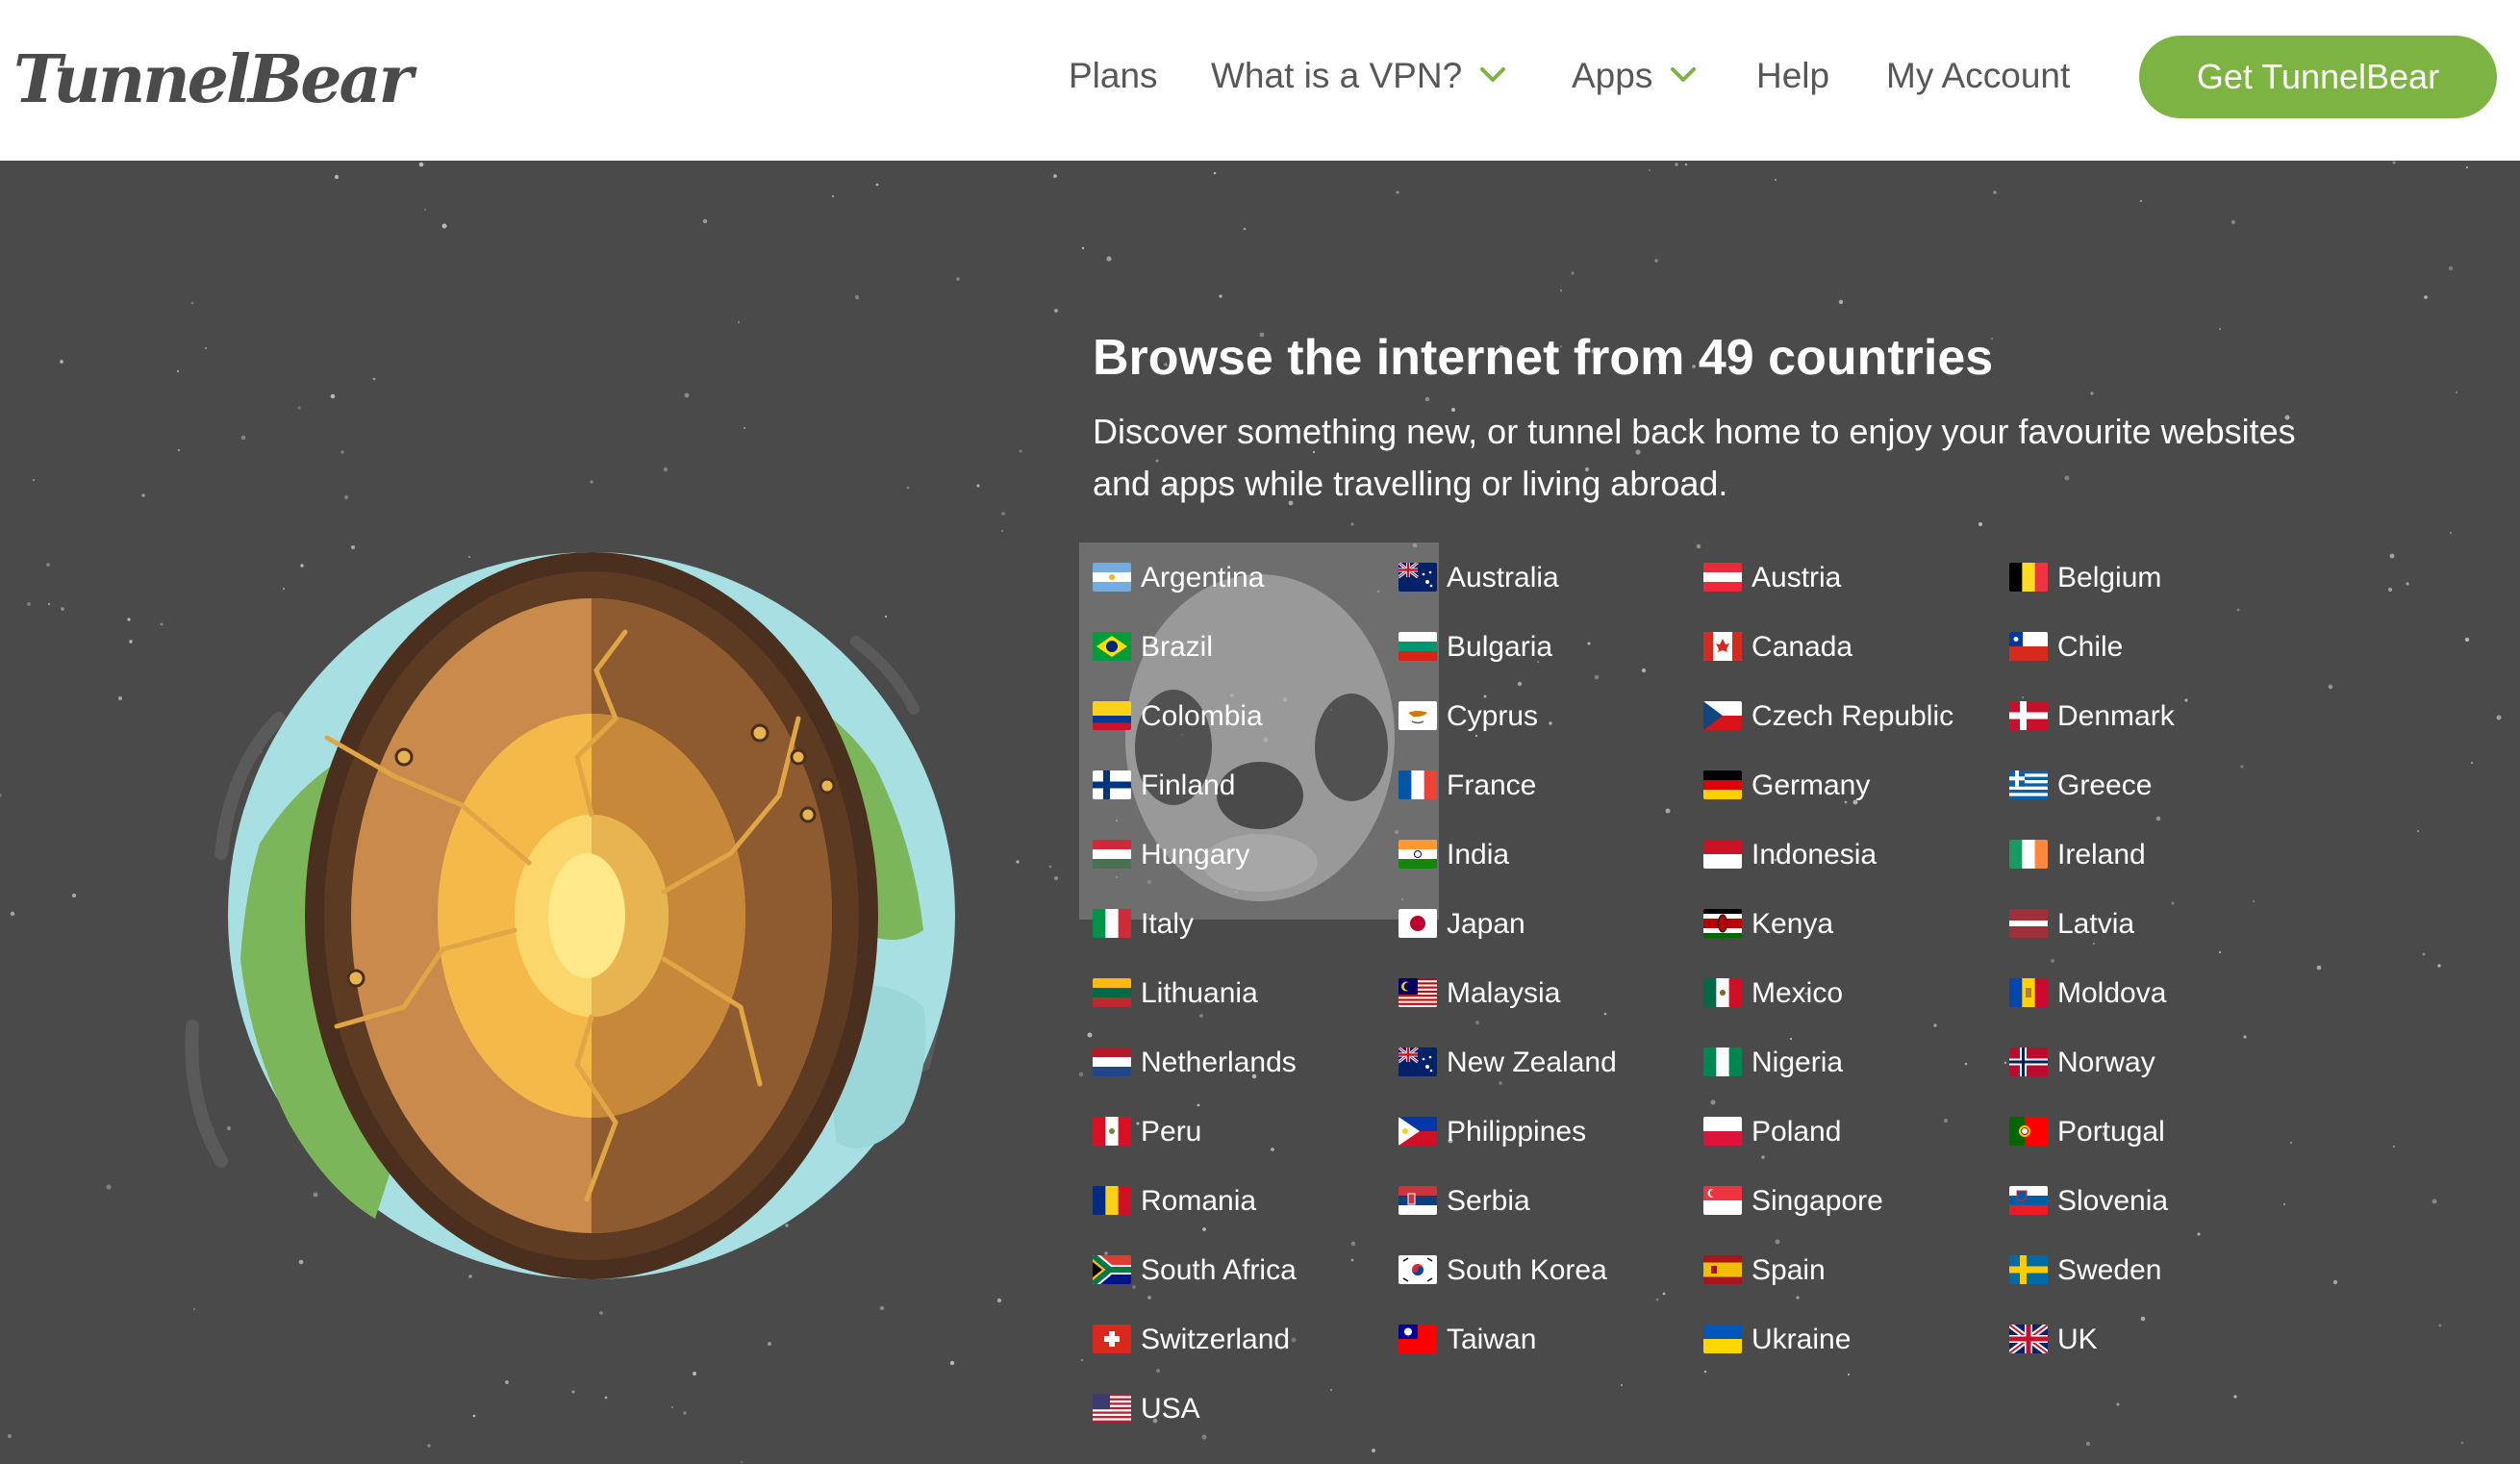  What do you see at coordinates (1848, 1063) in the screenshot?
I see `country-item-nigeria: Nigeria` at bounding box center [1848, 1063].